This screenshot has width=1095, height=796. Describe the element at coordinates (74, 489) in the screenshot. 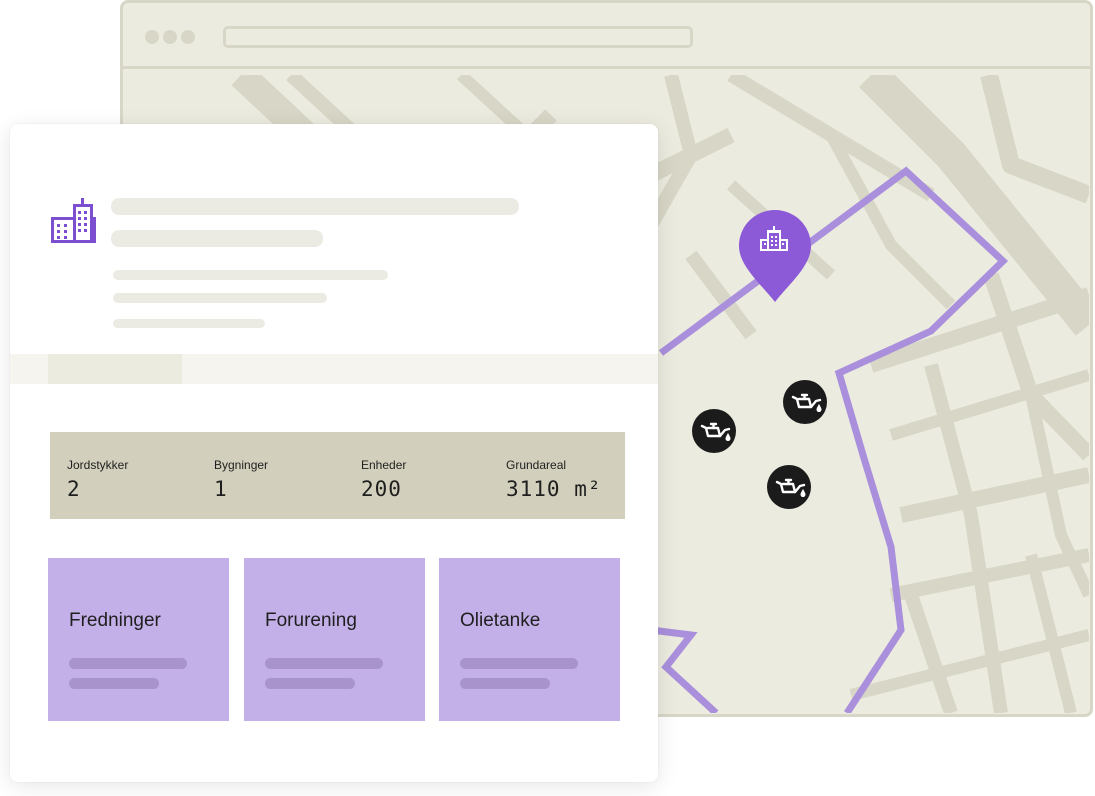

I see `stat-value: 2` at that location.